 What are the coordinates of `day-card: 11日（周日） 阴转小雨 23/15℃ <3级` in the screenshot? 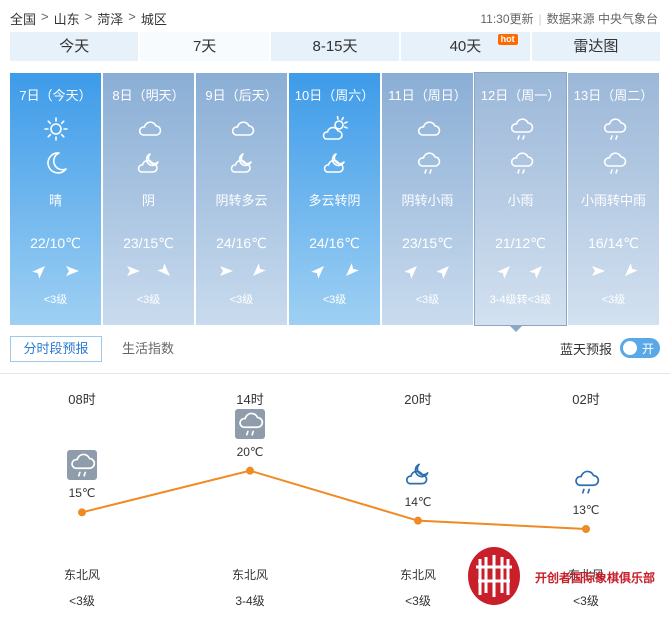 It's located at (427, 199).